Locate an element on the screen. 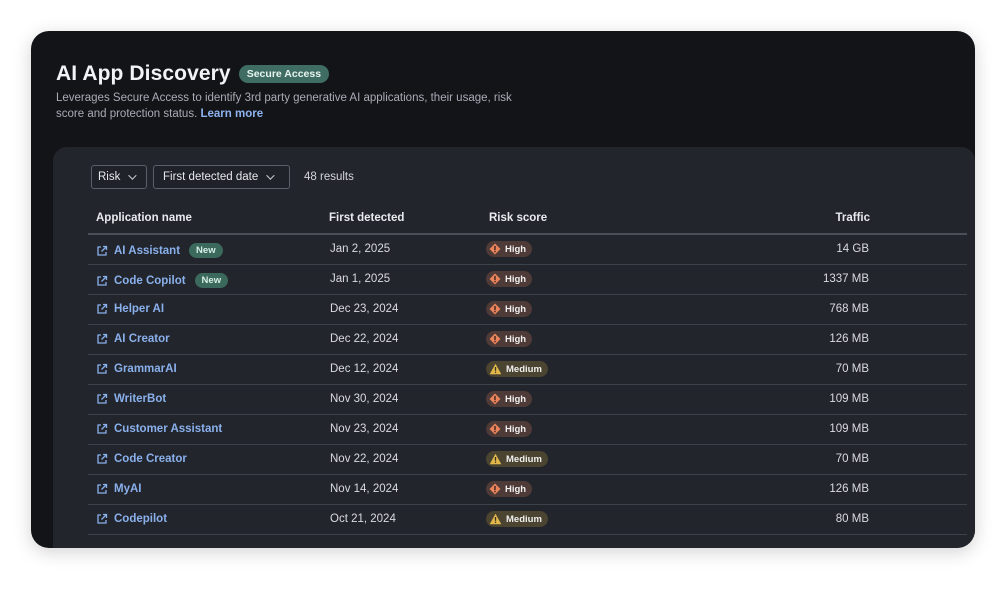 The width and height of the screenshot is (1000, 589). date-filter-dropdown: First detected date is located at coordinates (221, 177).